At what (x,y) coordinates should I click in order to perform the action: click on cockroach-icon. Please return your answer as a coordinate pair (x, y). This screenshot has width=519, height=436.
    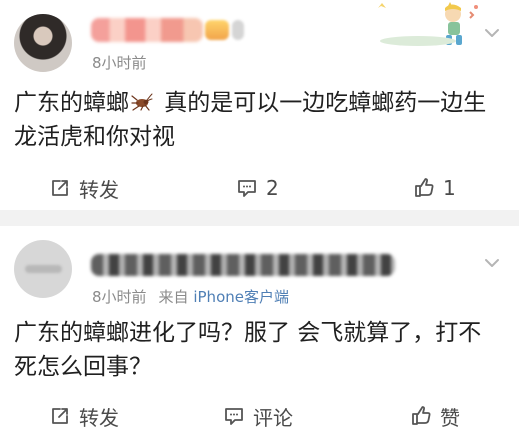
    Looking at the image, I should click on (142, 102).